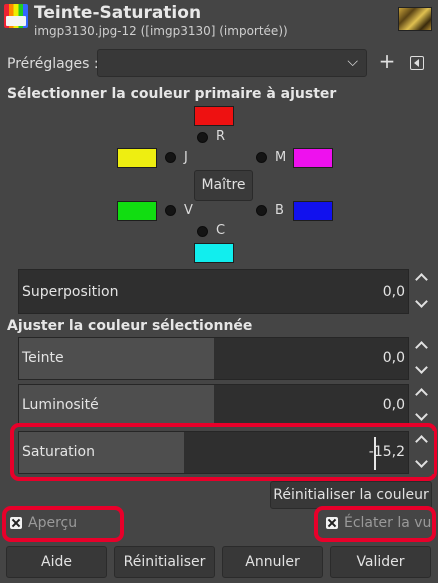  What do you see at coordinates (261, 157) in the screenshot?
I see `radio-m` at bounding box center [261, 157].